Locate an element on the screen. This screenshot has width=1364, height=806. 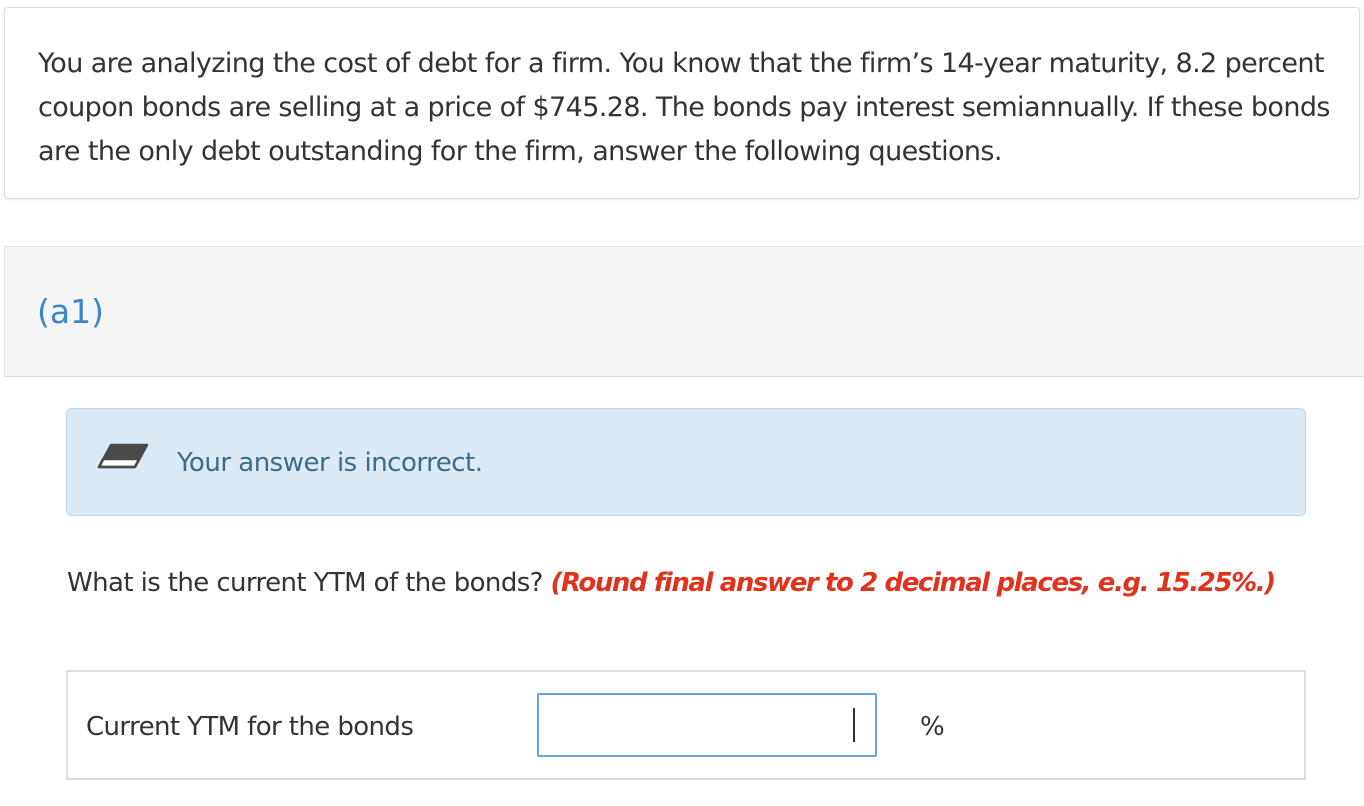
text-cursor is located at coordinates (854, 725).